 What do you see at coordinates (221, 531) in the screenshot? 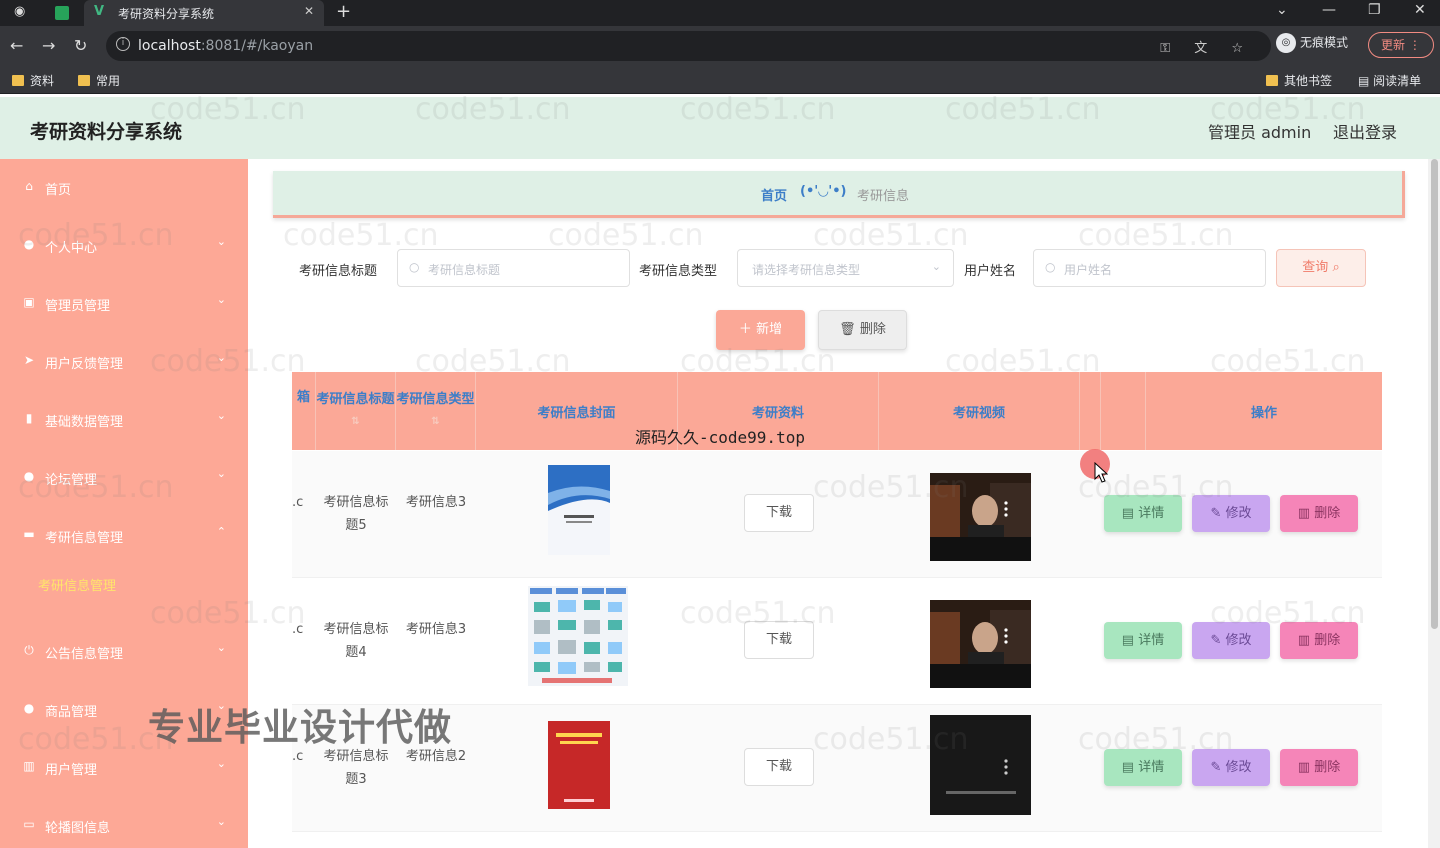
I see `chevron-up-icon: ⌃` at bounding box center [221, 531].